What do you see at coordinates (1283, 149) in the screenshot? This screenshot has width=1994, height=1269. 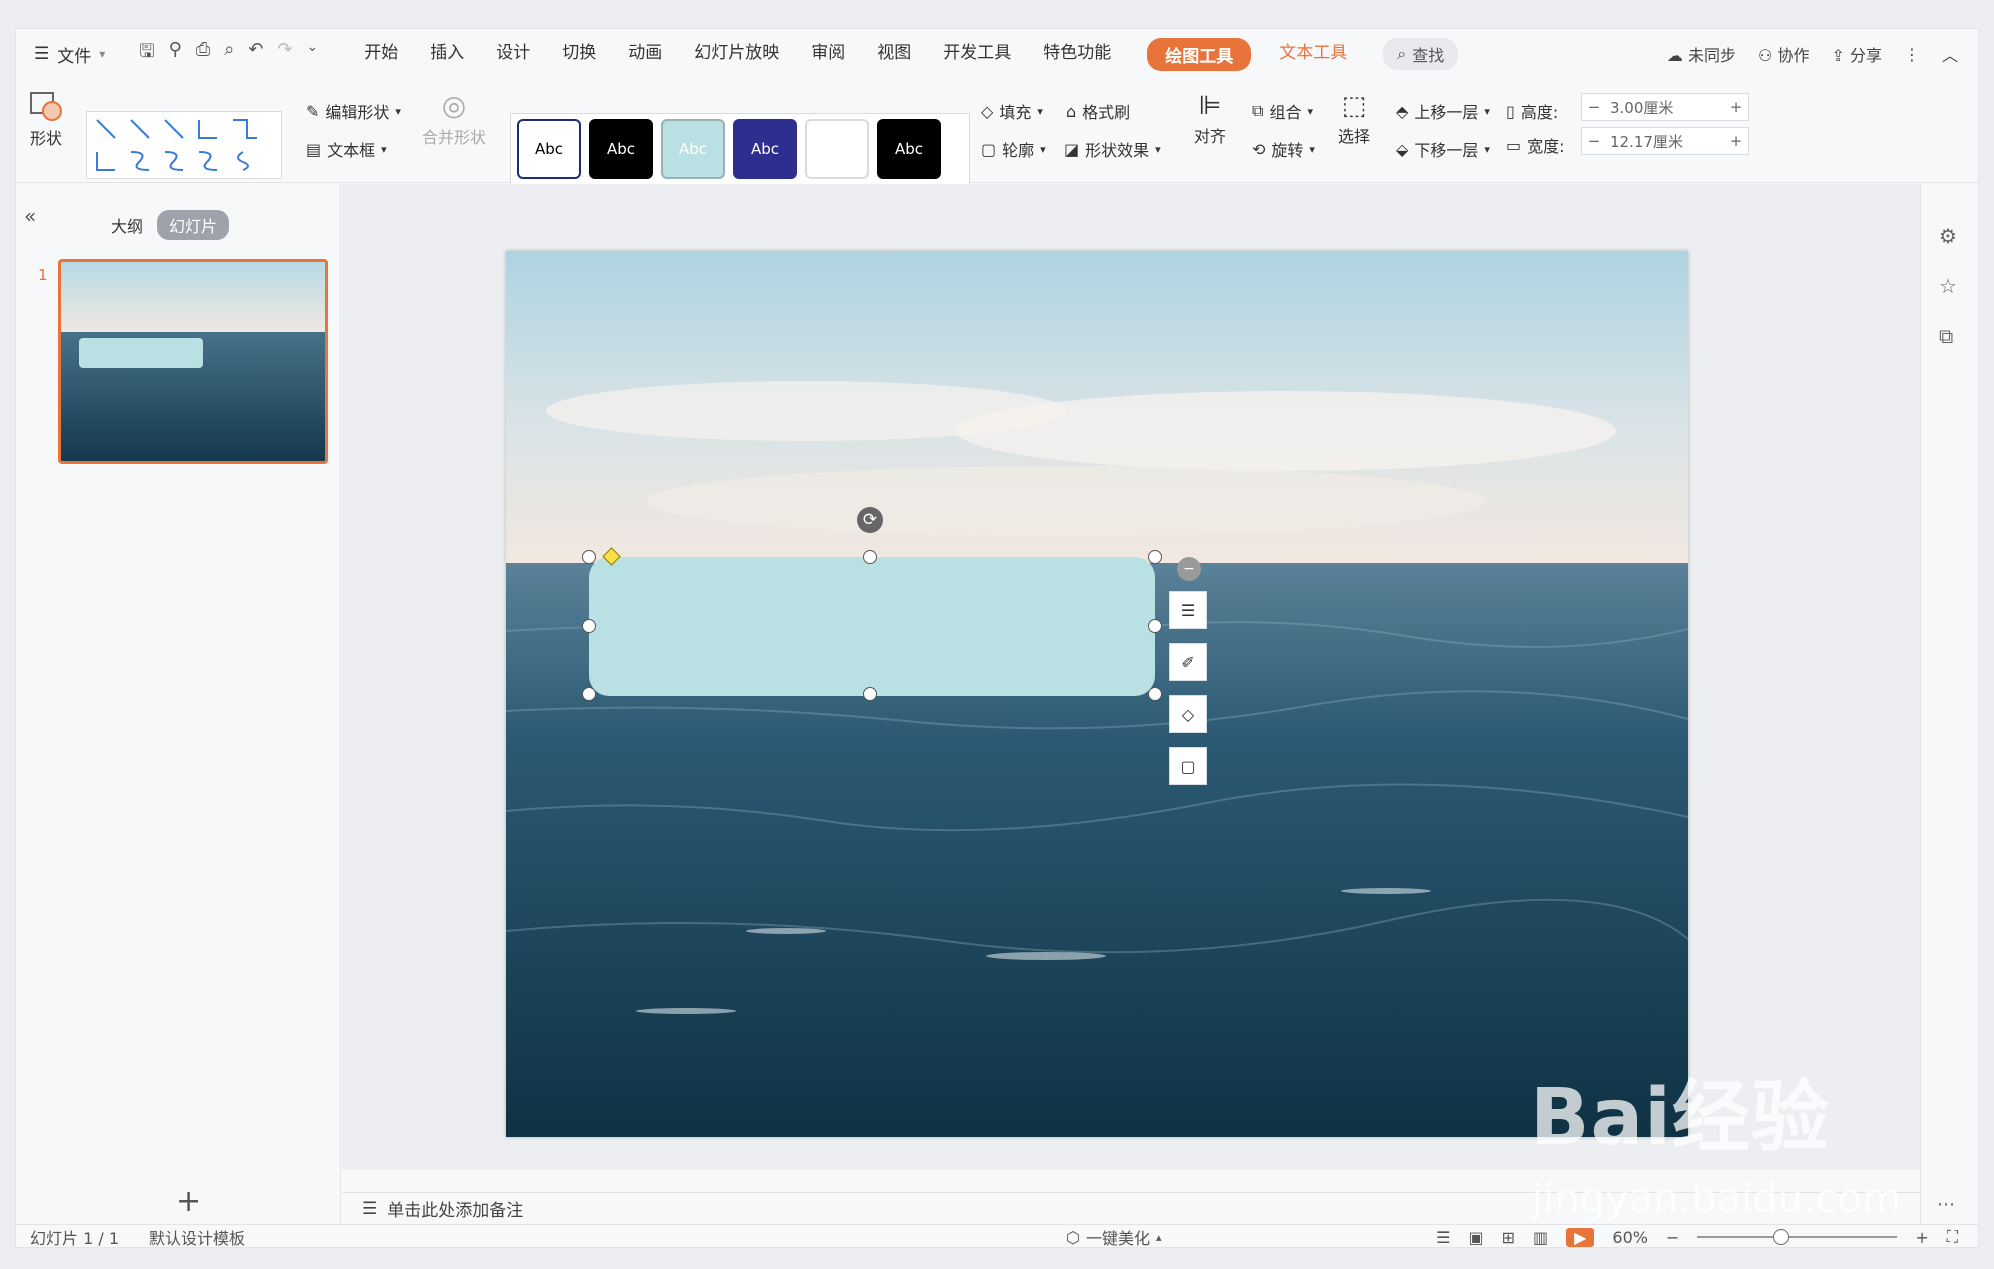 I see `rotate-button: ⟲ 旋转 ▾` at bounding box center [1283, 149].